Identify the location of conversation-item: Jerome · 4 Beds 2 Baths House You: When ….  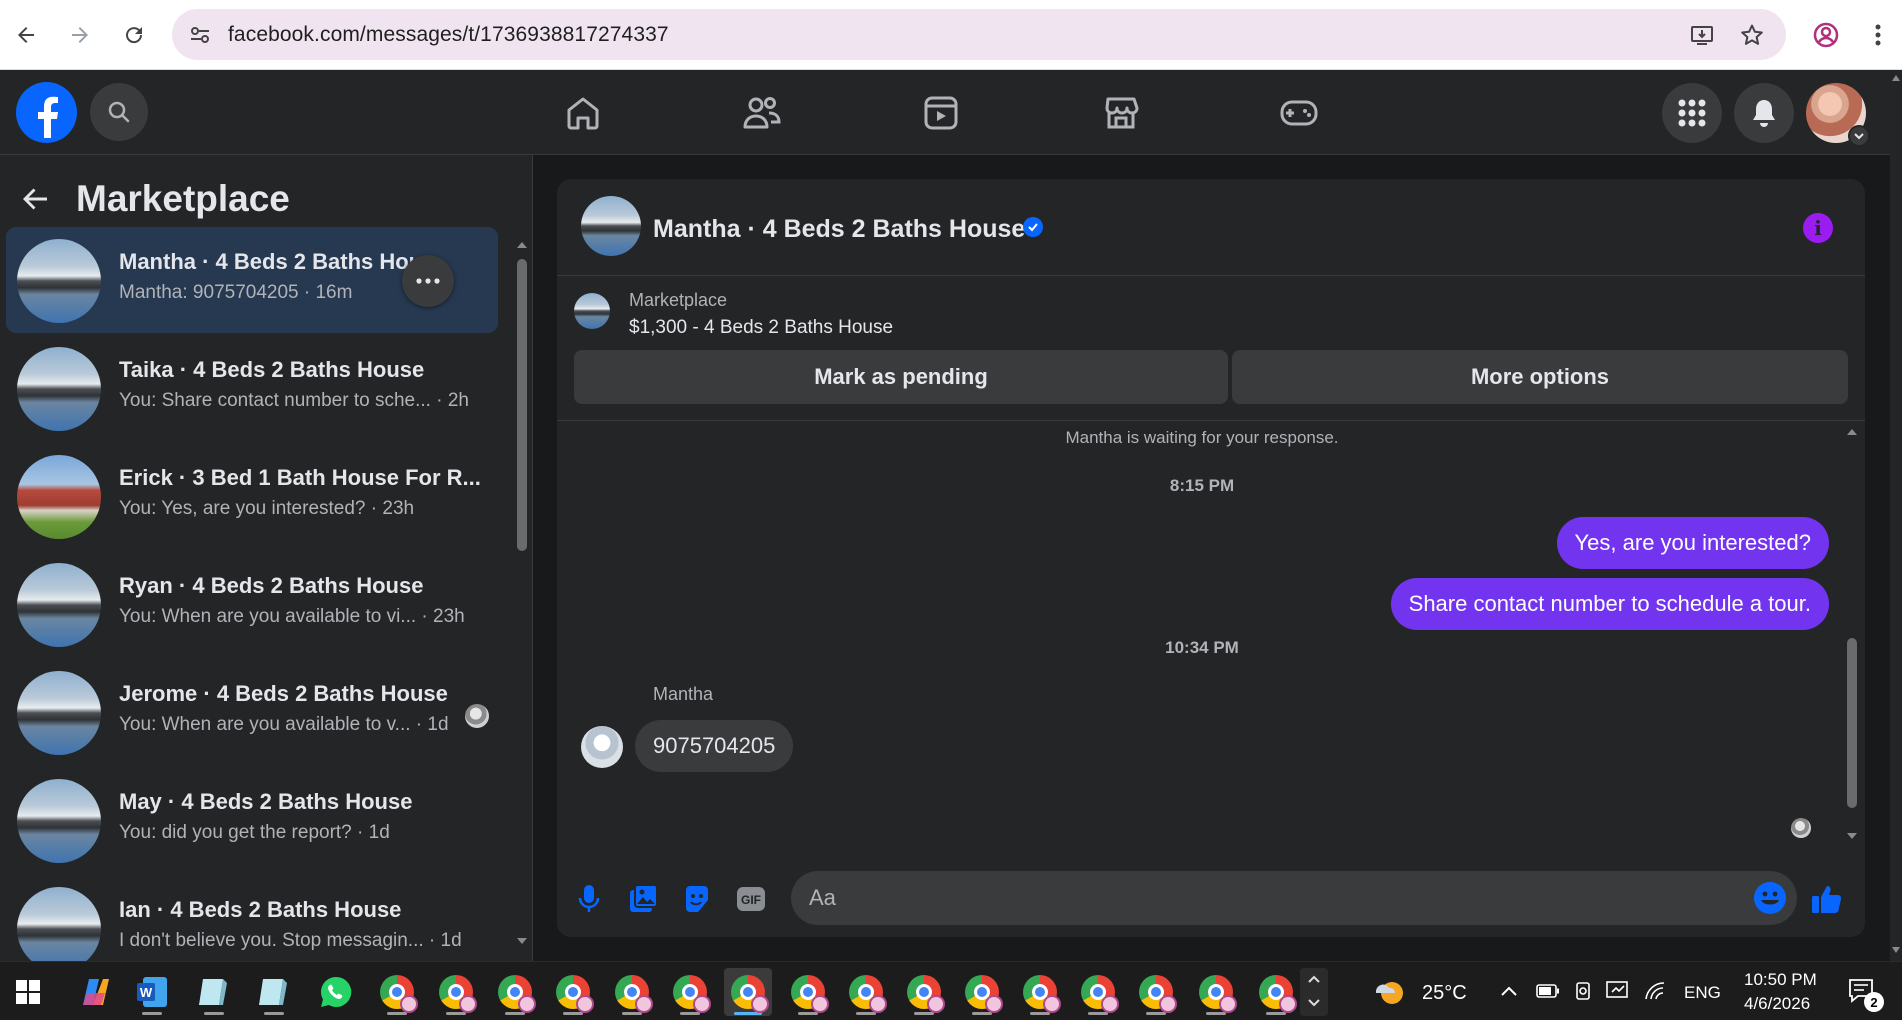
(252, 712).